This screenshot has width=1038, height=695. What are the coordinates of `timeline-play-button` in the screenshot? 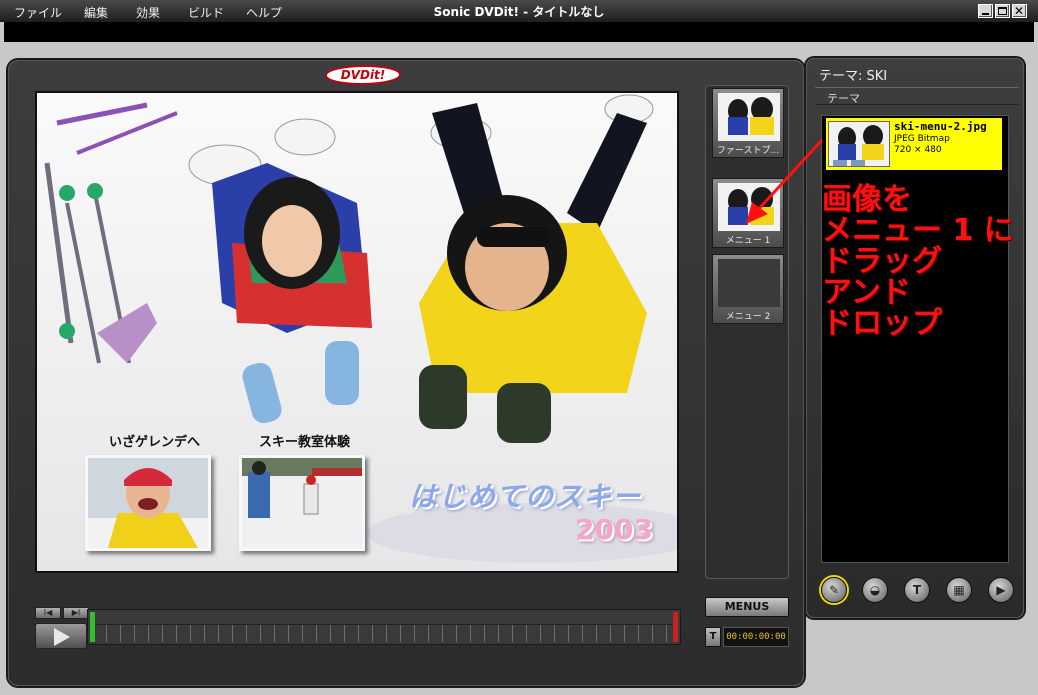 It's located at (61, 636).